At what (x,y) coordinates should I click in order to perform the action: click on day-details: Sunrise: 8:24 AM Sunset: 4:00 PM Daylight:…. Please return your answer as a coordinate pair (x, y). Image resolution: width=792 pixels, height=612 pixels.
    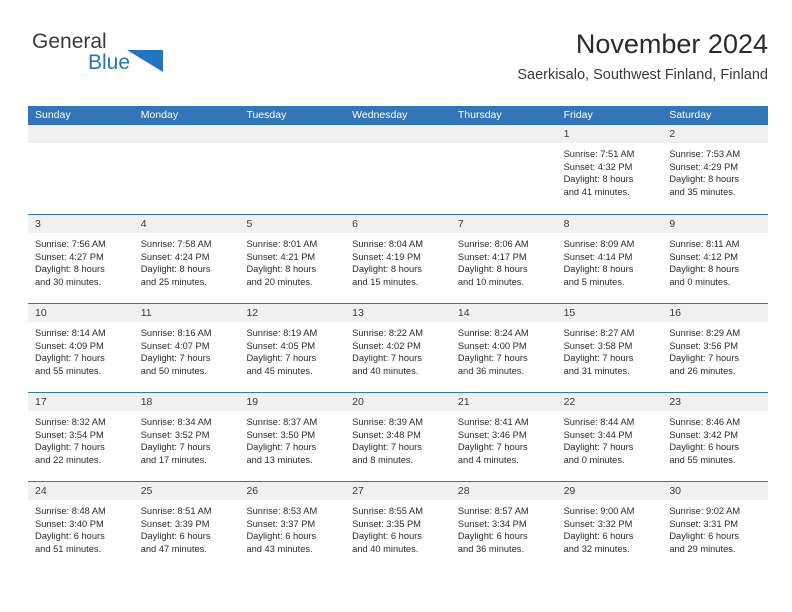
    Looking at the image, I should click on (504, 349).